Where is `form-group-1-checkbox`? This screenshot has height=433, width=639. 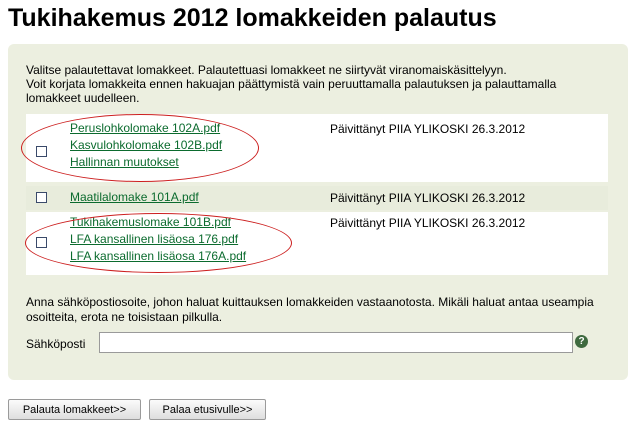
form-group-1-checkbox is located at coordinates (41, 151).